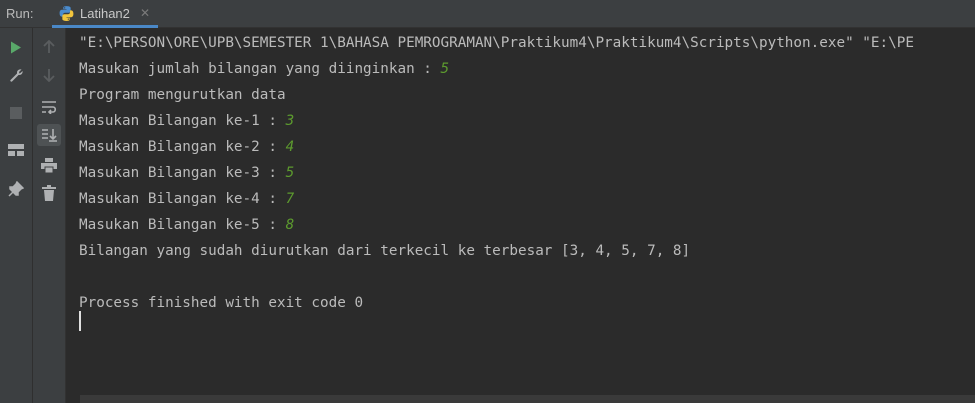  I want to click on run-toolbar-primary, so click(16, 215).